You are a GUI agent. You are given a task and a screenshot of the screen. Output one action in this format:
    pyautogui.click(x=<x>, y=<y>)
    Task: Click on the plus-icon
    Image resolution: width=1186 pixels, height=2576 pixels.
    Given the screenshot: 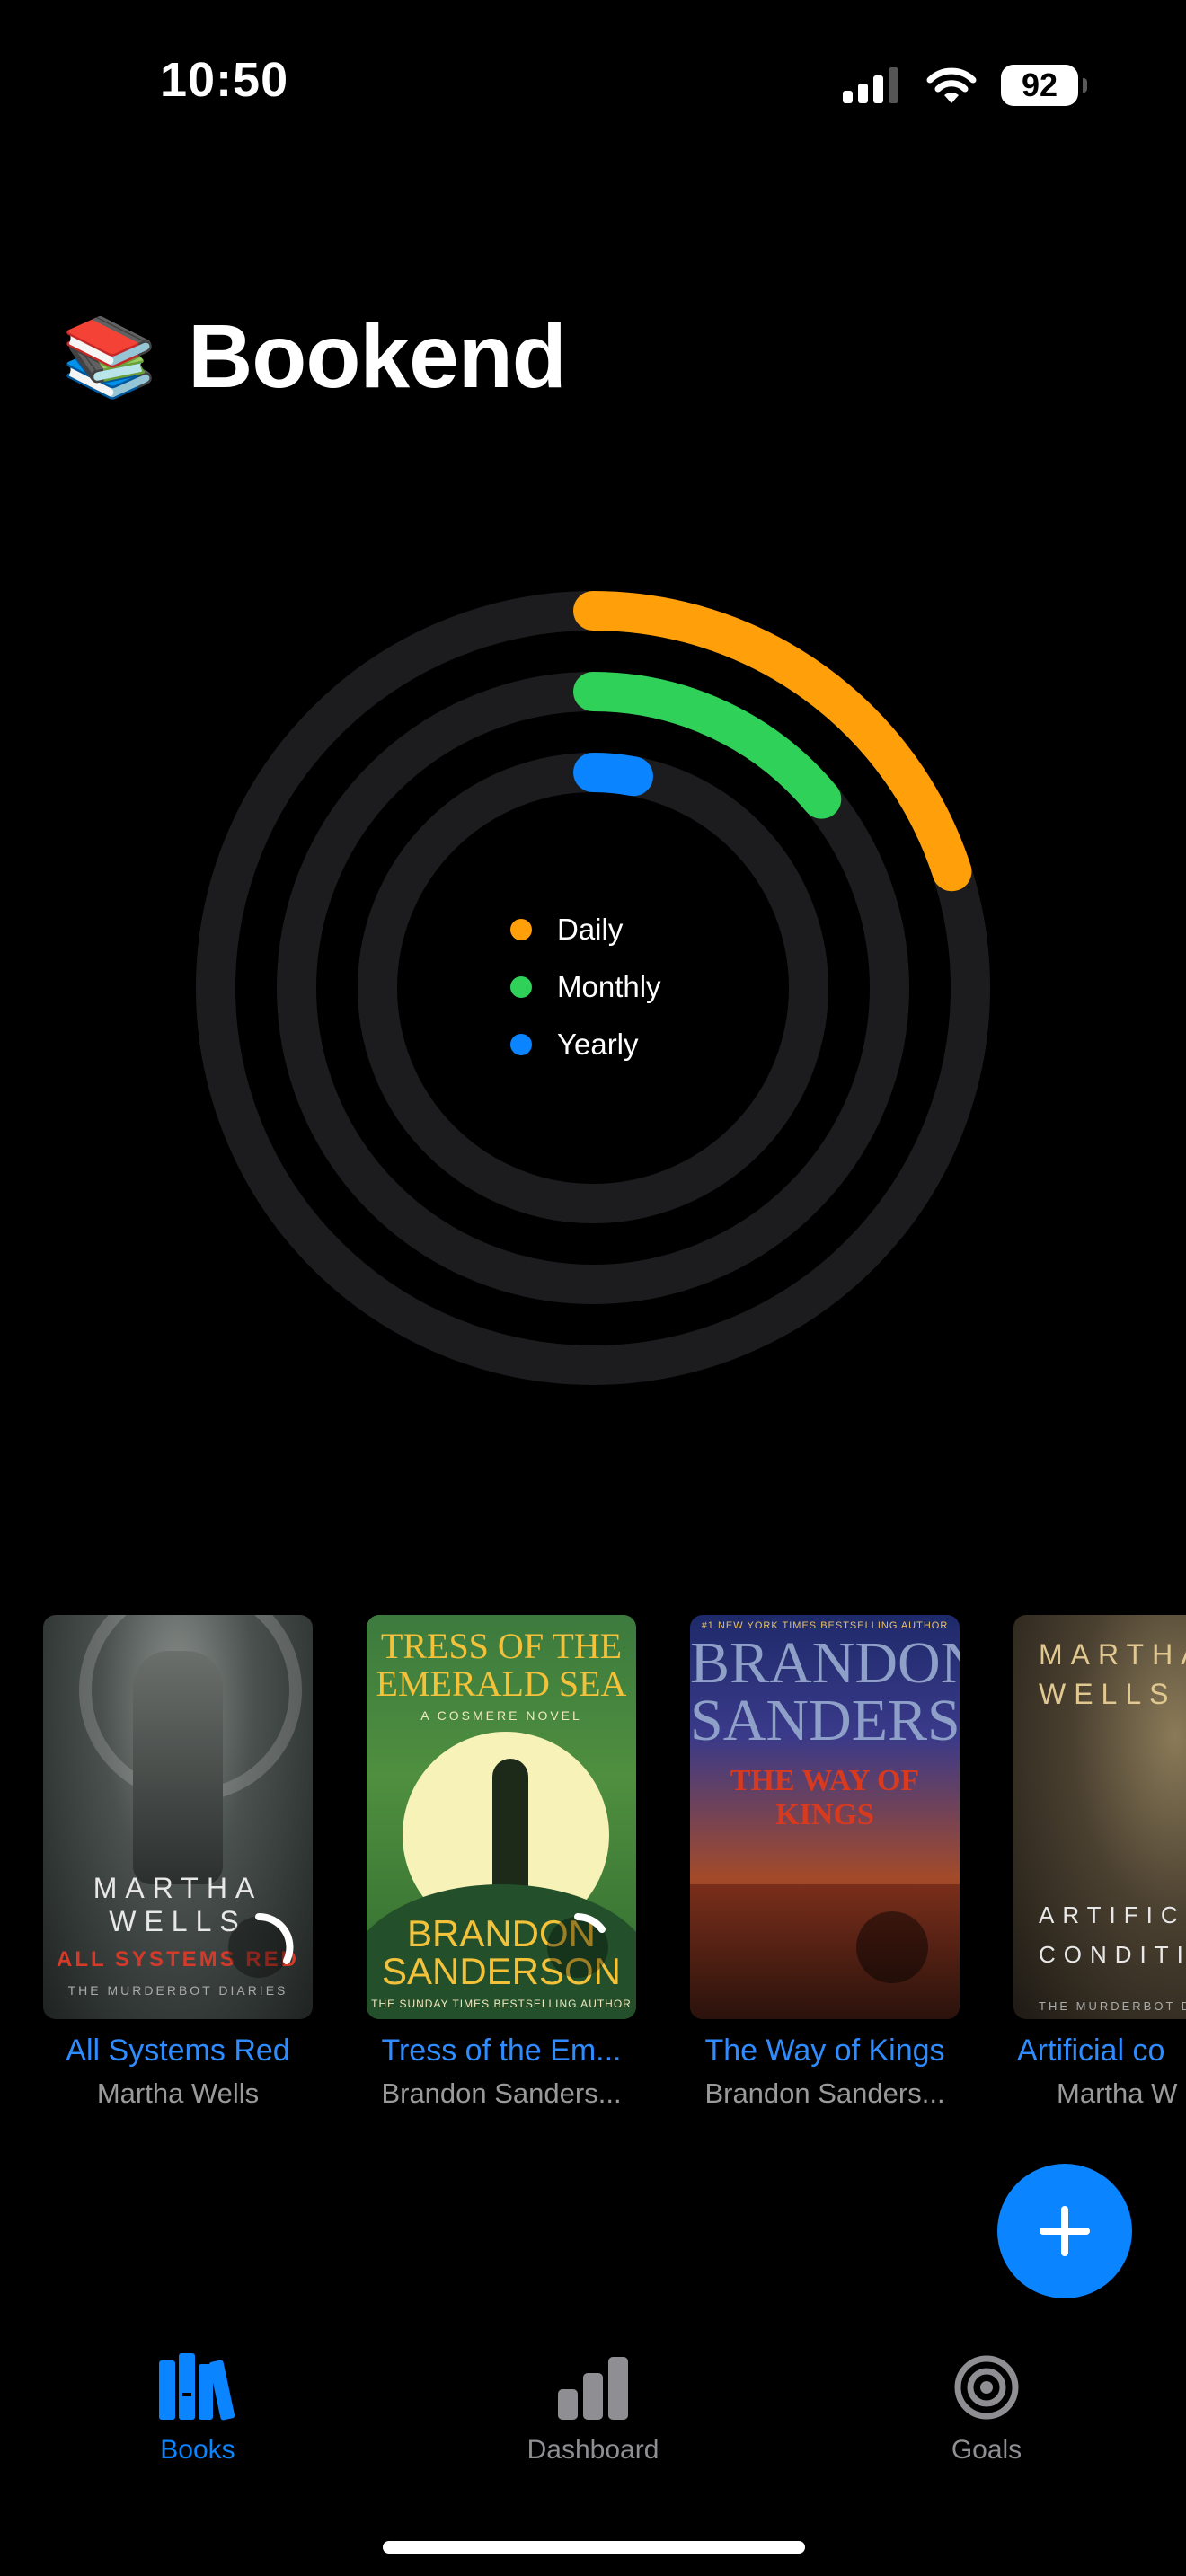 What is the action you would take?
    pyautogui.click(x=1065, y=2231)
    